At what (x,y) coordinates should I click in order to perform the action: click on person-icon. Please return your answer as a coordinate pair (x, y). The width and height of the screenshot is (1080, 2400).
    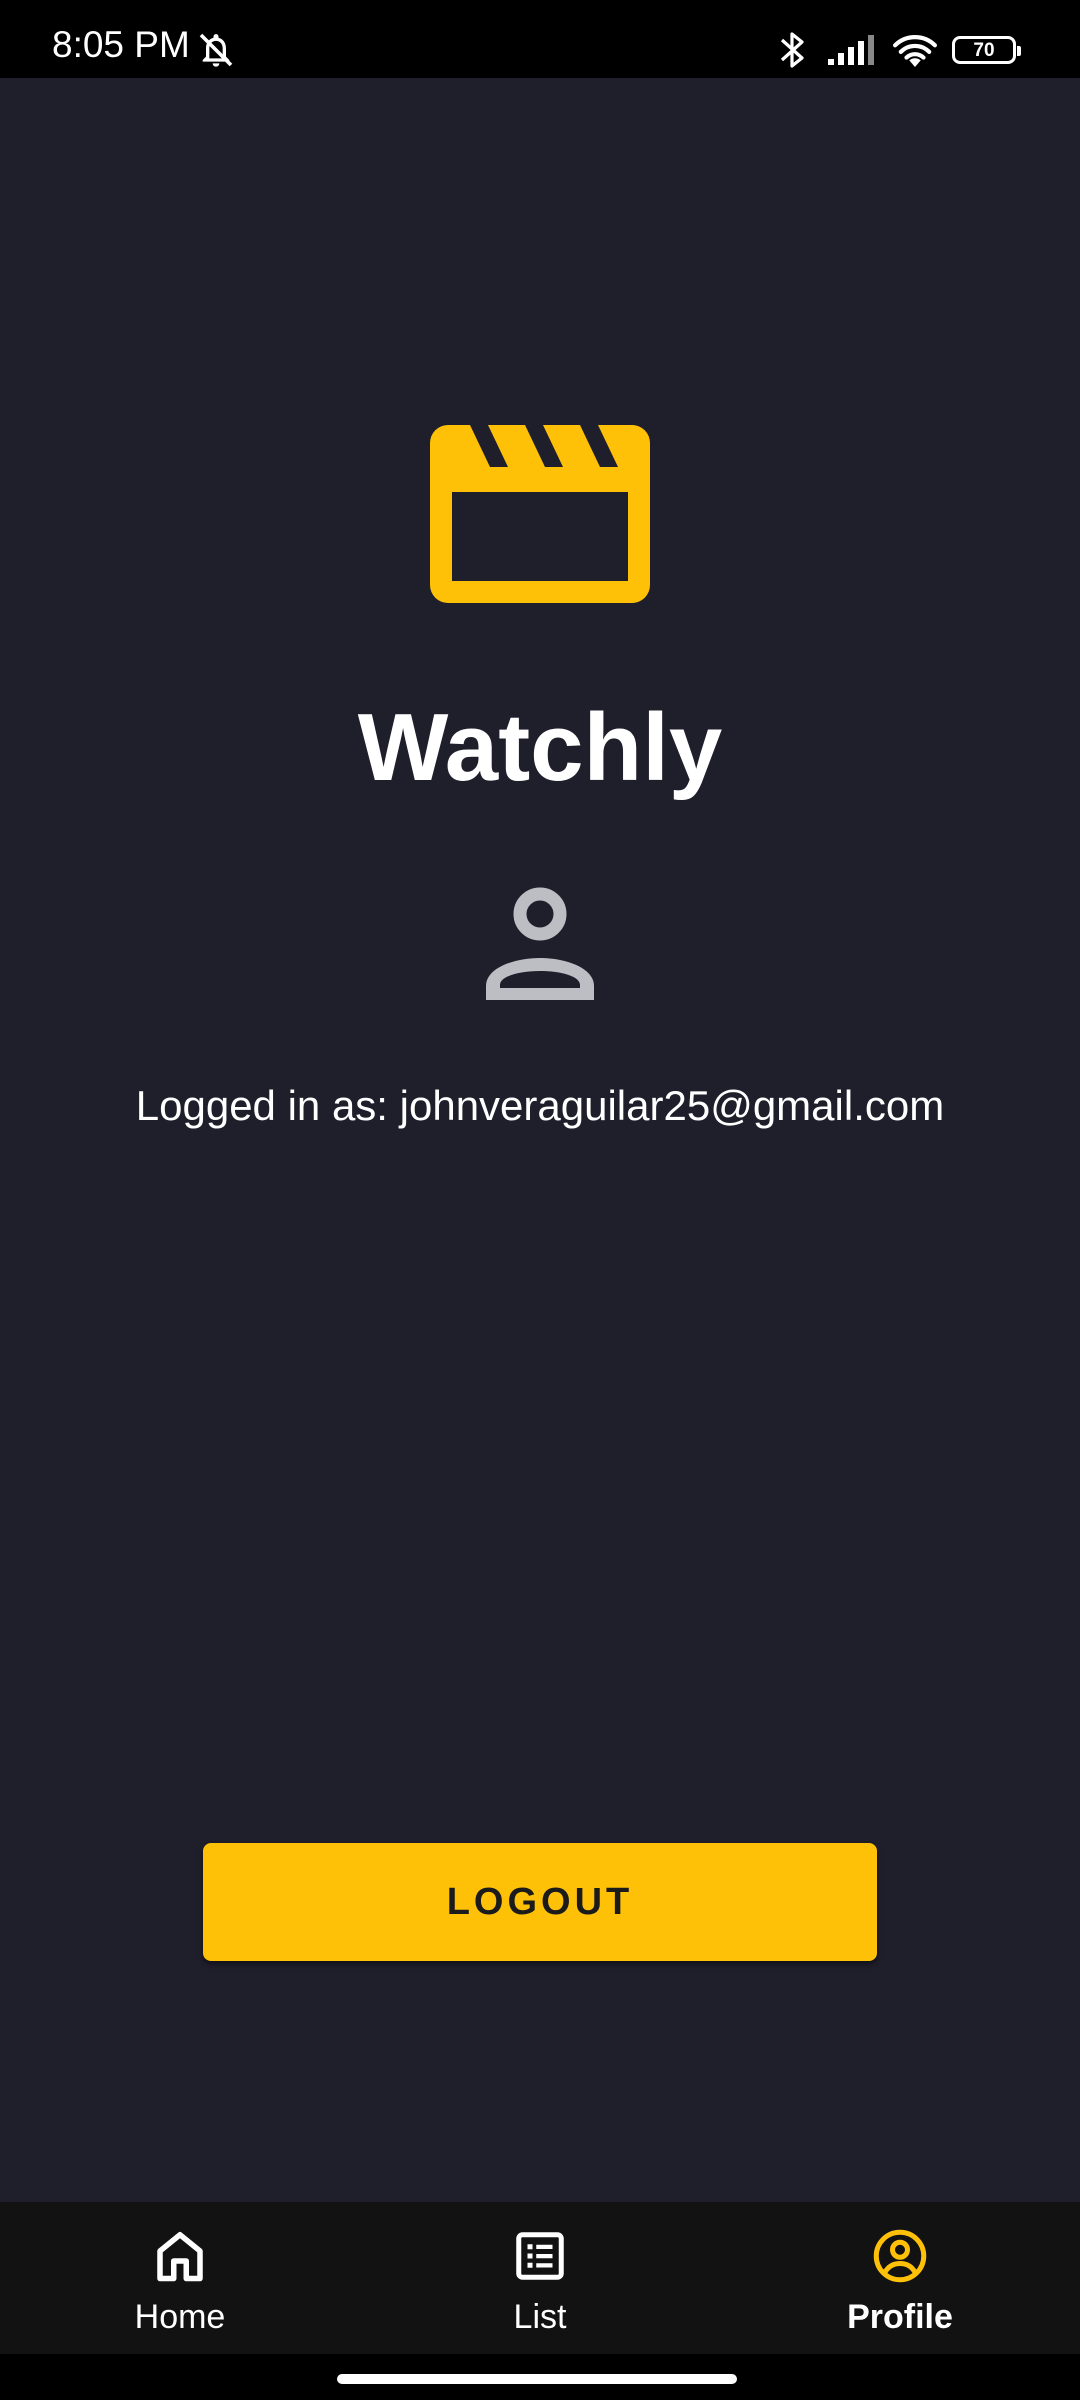
    Looking at the image, I should click on (540, 943).